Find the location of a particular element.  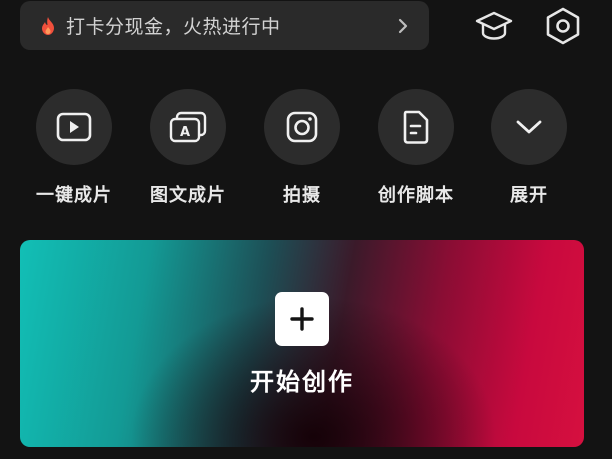

tool-one-click-video: 一键成片 is located at coordinates (74, 148).